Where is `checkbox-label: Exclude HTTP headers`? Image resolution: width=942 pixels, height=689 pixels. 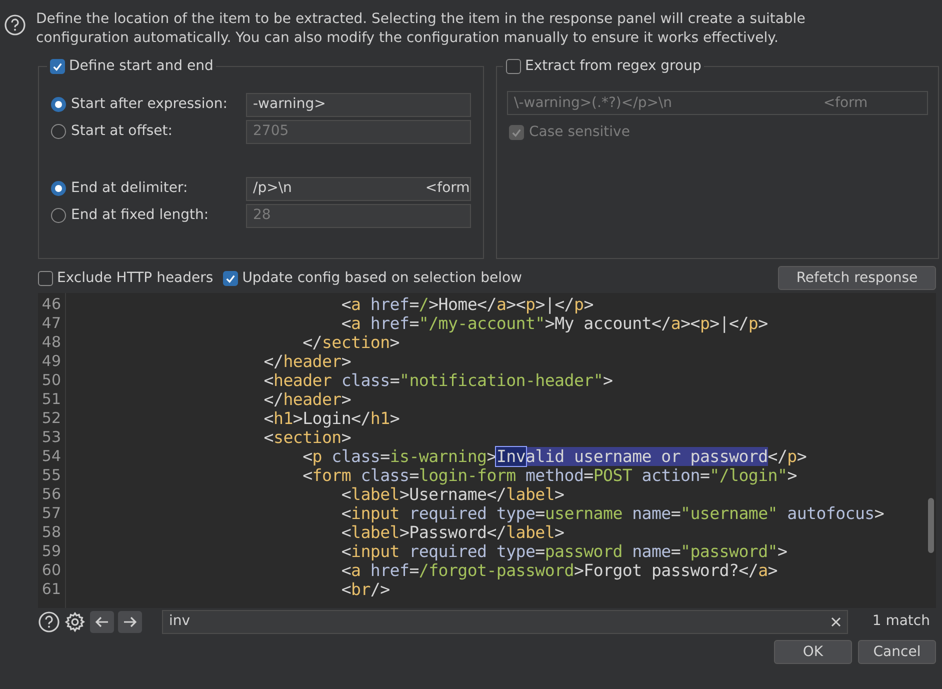 checkbox-label: Exclude HTTP headers is located at coordinates (135, 278).